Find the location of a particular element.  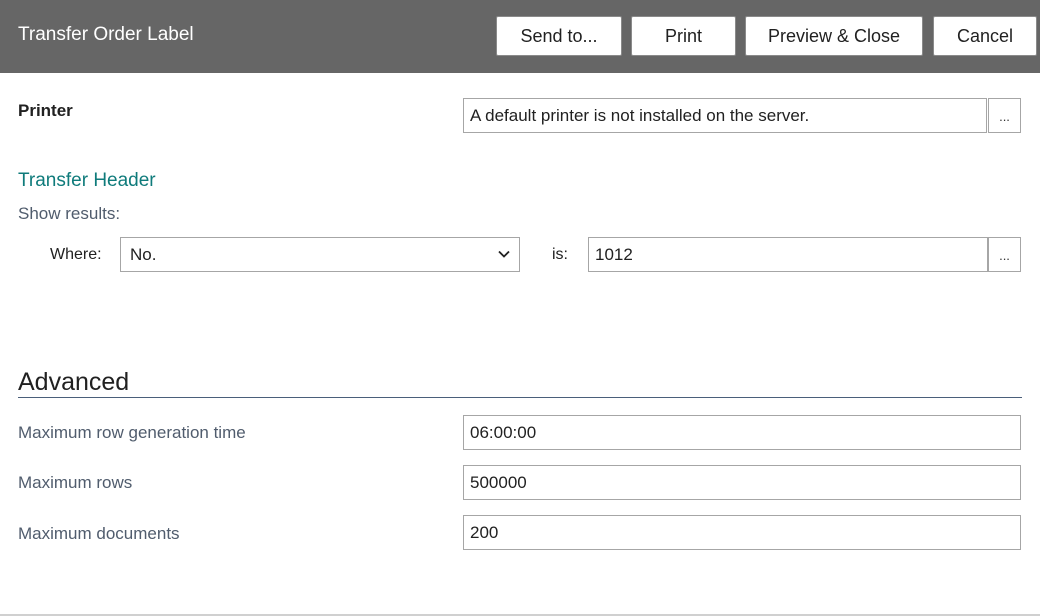

max-rows-label: Maximum rows is located at coordinates (75, 482).